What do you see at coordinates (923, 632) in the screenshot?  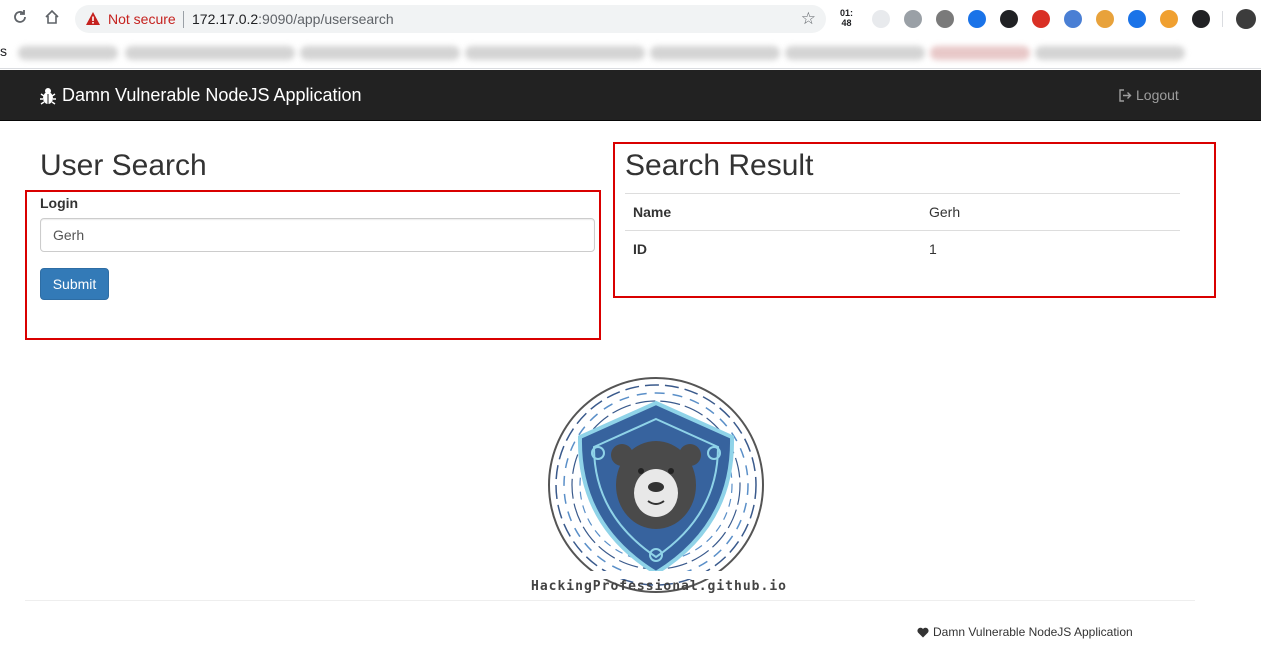 I see `heart-icon` at bounding box center [923, 632].